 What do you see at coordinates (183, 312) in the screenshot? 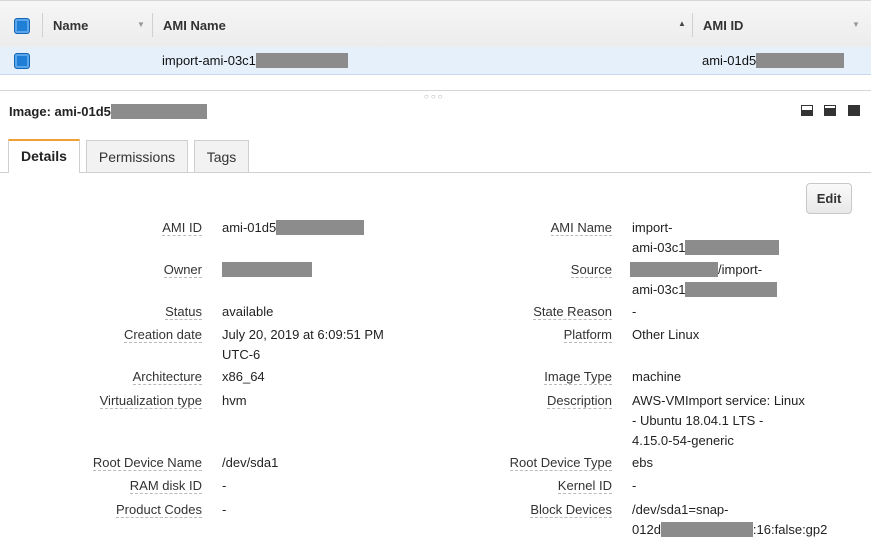
I see `field-label-status: Status` at bounding box center [183, 312].